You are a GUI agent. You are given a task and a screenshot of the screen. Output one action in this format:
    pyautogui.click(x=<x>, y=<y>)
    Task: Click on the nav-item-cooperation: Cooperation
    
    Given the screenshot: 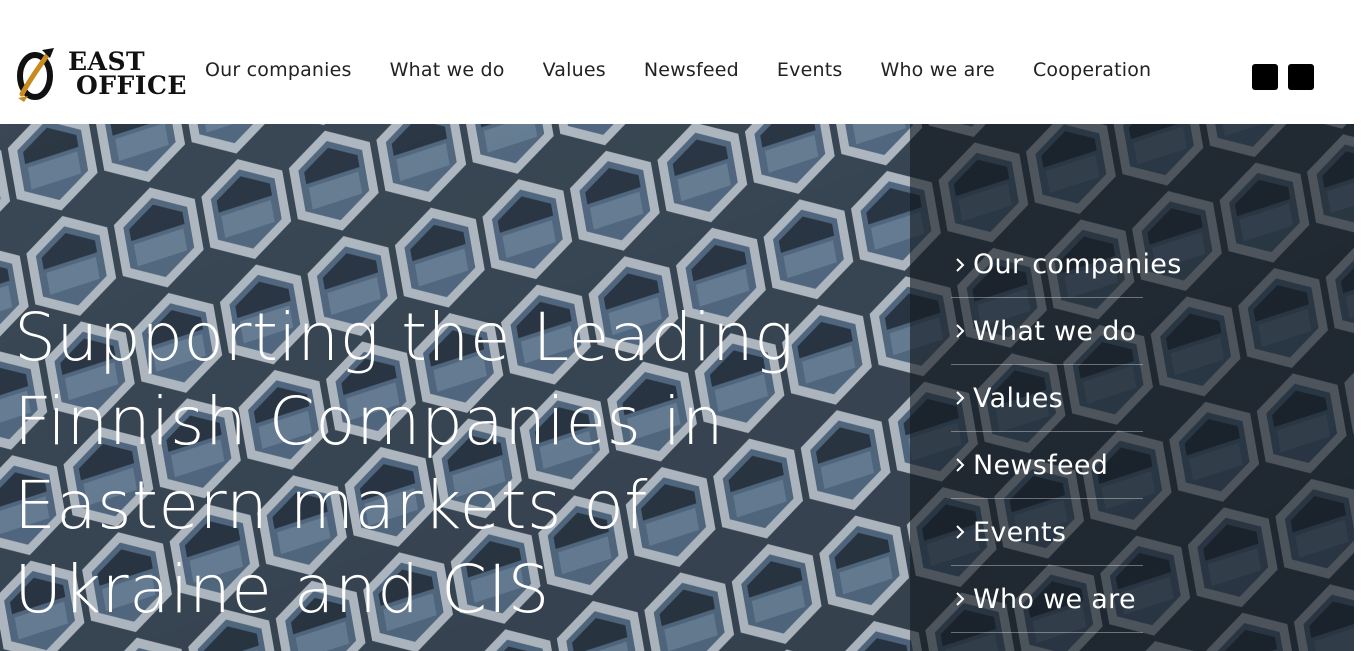 What is the action you would take?
    pyautogui.click(x=1092, y=70)
    